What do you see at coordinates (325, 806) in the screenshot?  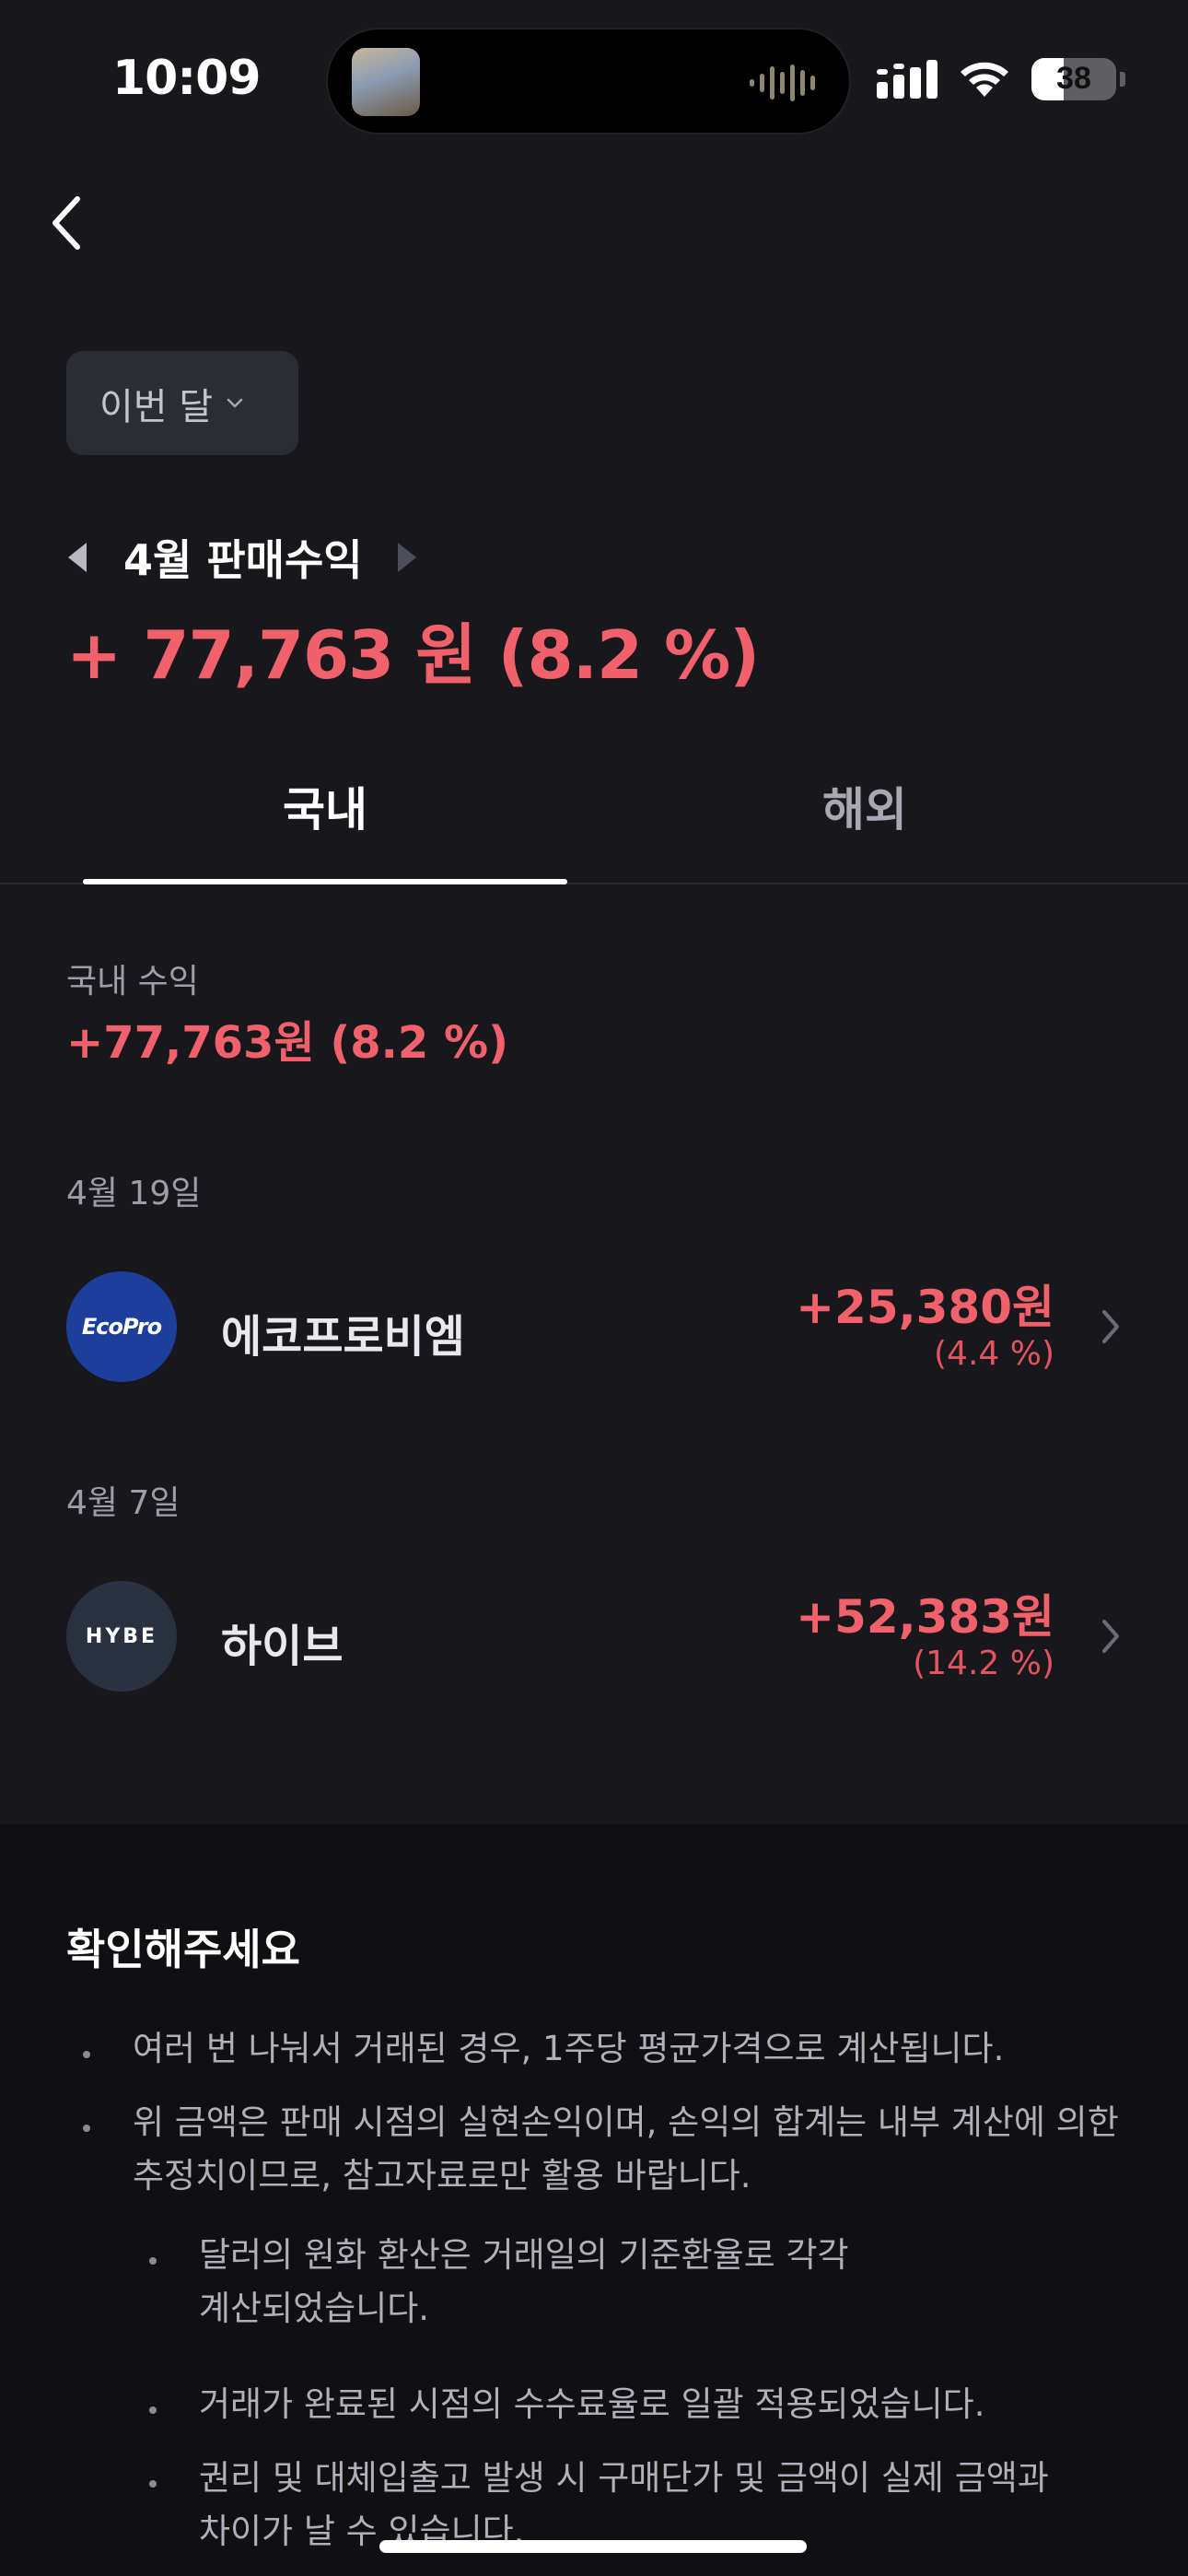 I see `tab-domestic: 국내` at bounding box center [325, 806].